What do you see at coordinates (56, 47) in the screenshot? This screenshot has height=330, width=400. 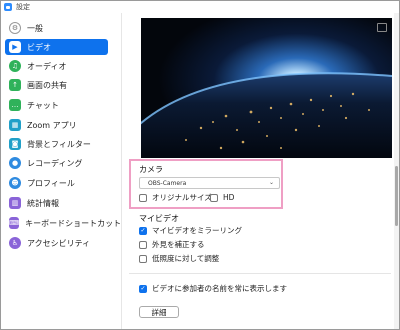 I see `sidebar-item-video: ▶ ビデオ` at bounding box center [56, 47].